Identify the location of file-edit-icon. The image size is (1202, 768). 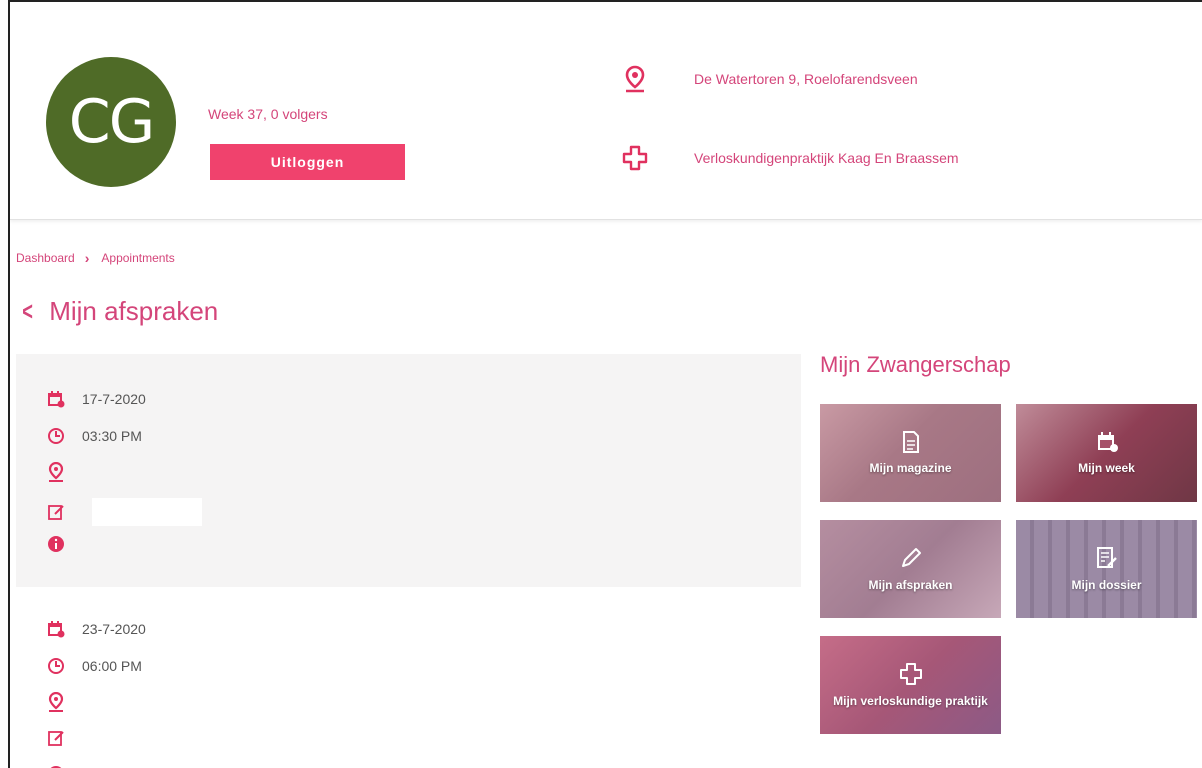
(1107, 558).